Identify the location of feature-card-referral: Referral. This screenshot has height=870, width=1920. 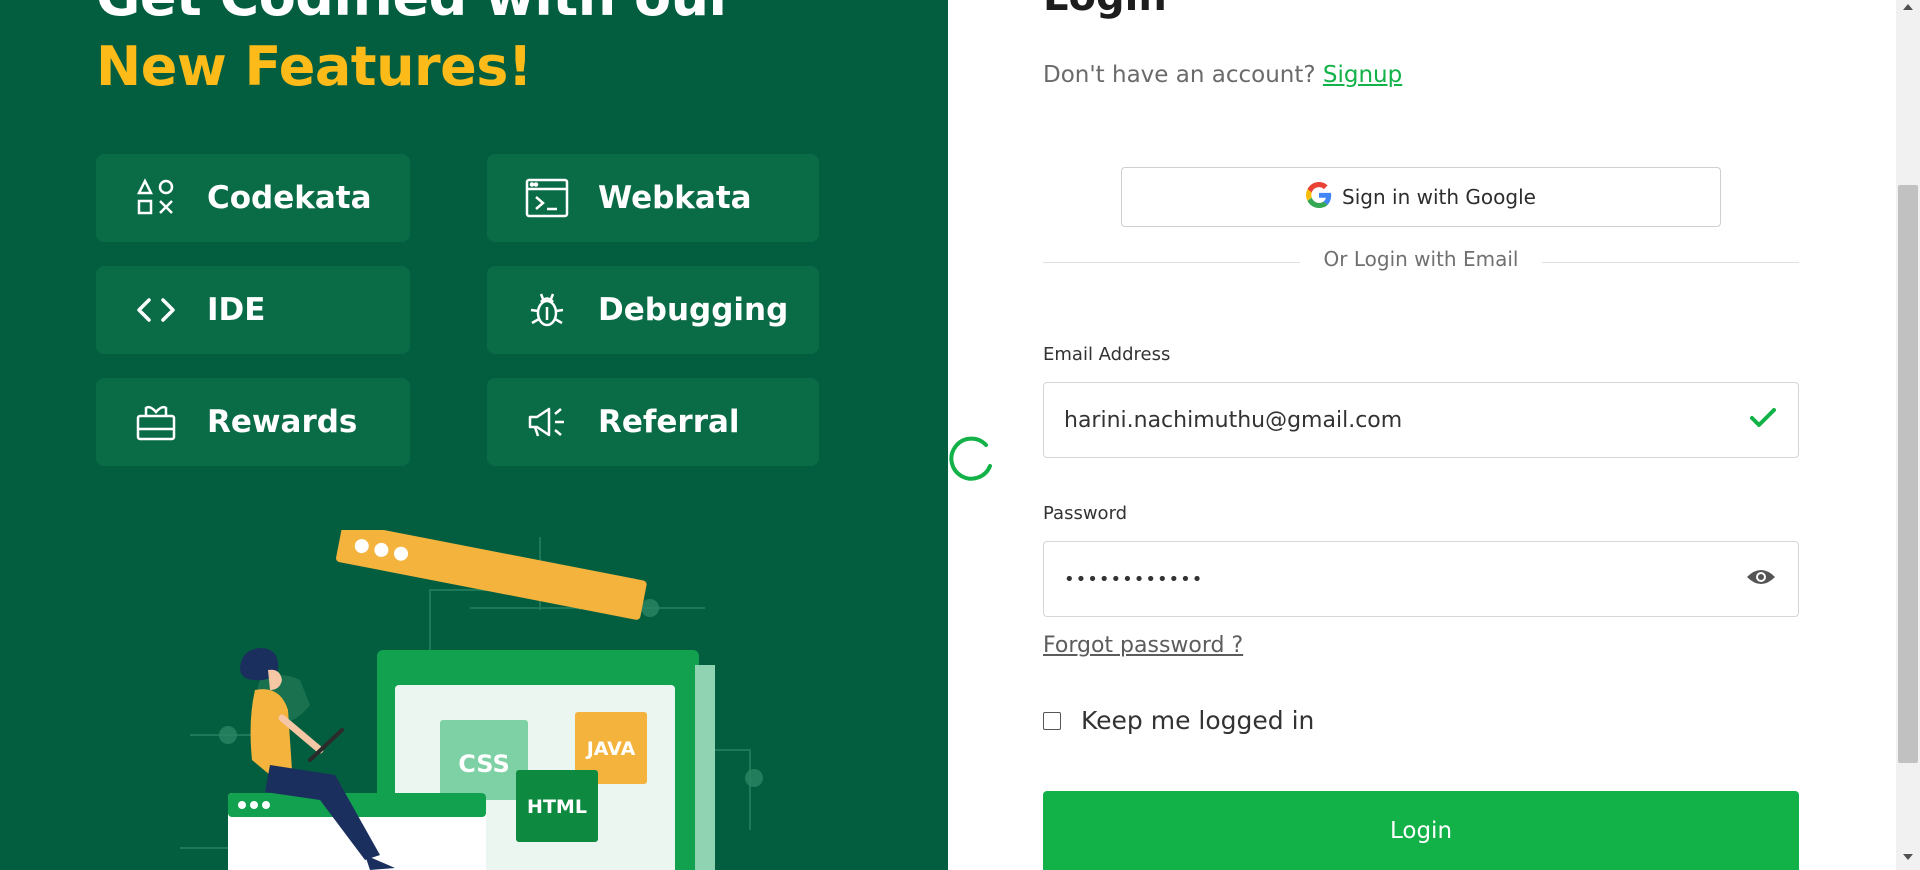
(653, 422).